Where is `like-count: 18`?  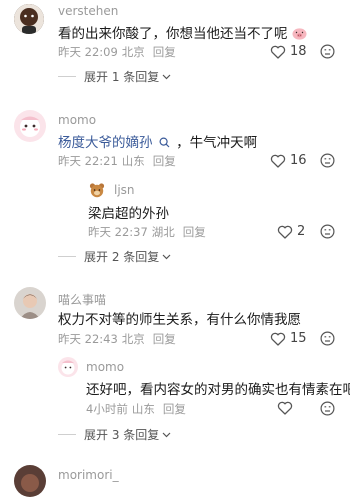
like-count: 18 is located at coordinates (298, 51).